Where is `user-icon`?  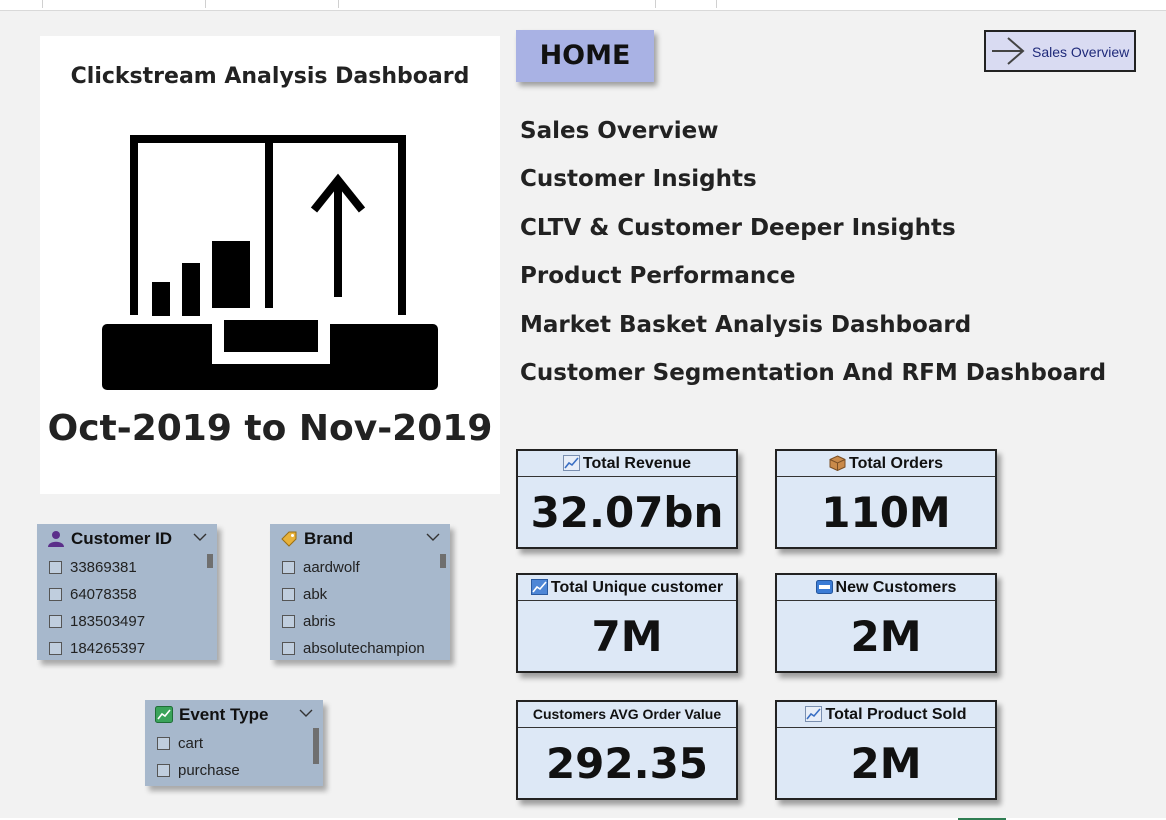 user-icon is located at coordinates (56, 539).